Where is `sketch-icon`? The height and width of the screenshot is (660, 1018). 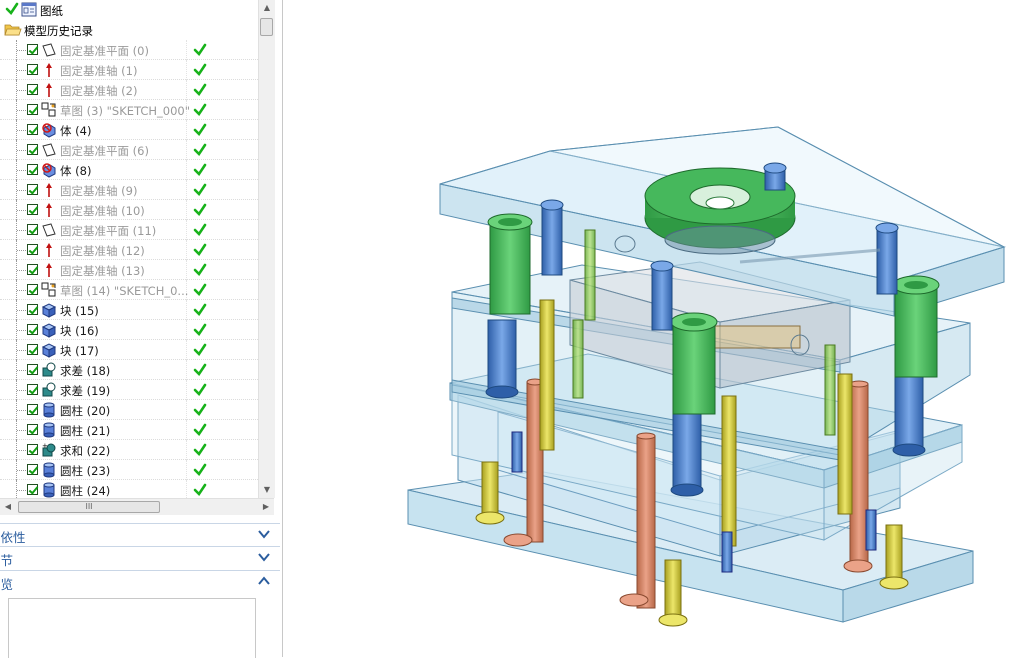 sketch-icon is located at coordinates (49, 110).